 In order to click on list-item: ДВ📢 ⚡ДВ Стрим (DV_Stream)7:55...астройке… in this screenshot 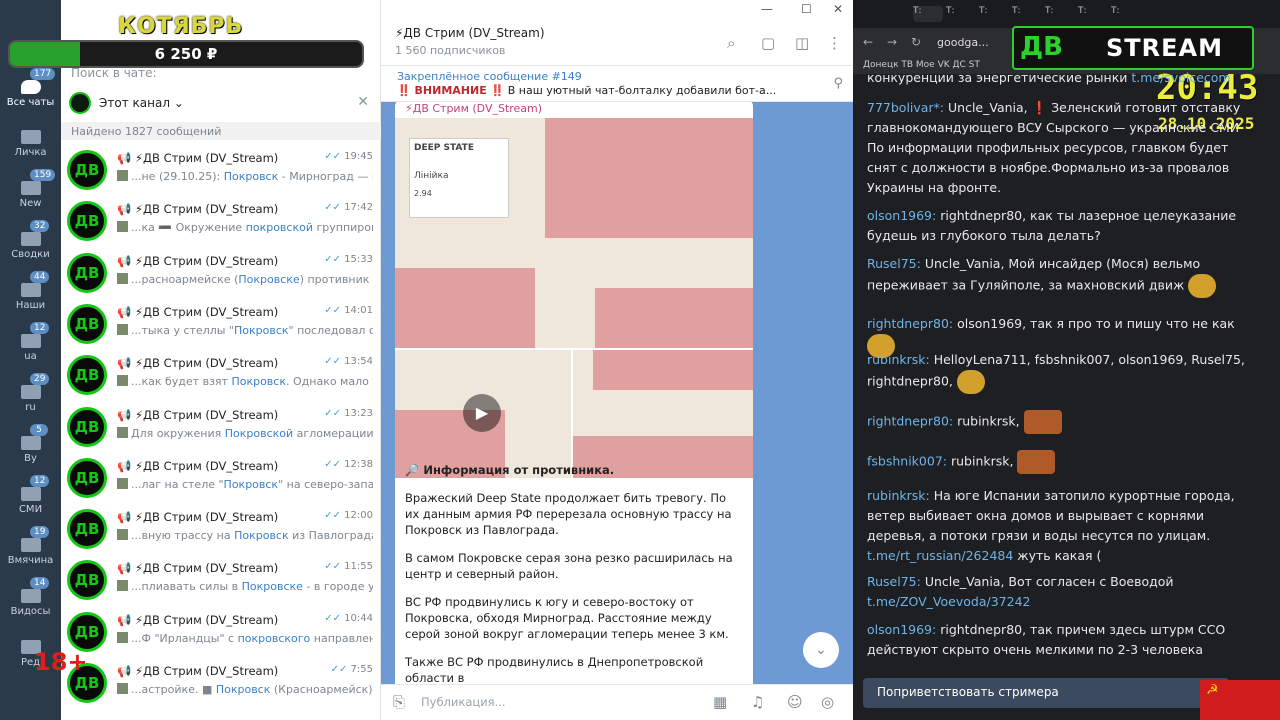, I will do `click(221, 684)`.